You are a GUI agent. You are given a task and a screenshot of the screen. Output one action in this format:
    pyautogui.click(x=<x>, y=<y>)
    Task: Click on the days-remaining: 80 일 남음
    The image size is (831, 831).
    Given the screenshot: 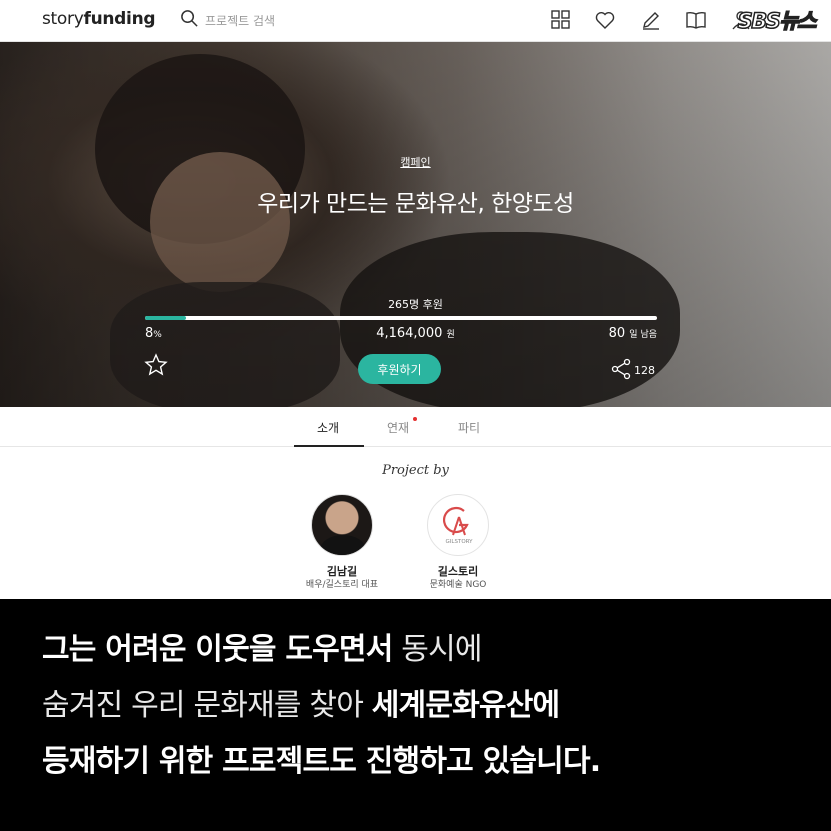 What is the action you would take?
    pyautogui.click(x=633, y=333)
    